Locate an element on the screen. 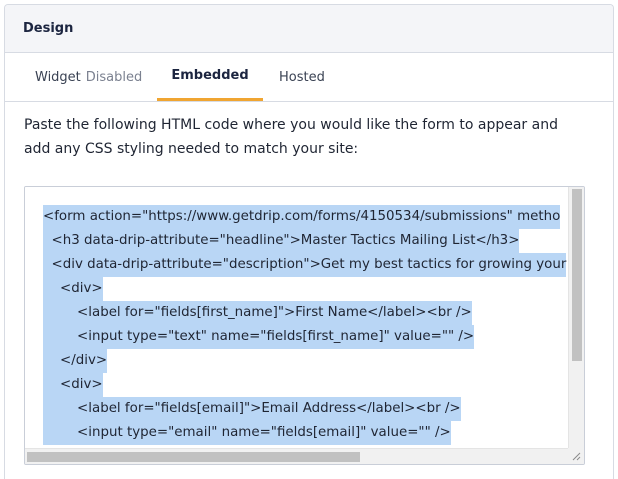 The image size is (618, 479). horizontal-scrollbar-thumb is located at coordinates (193, 457).